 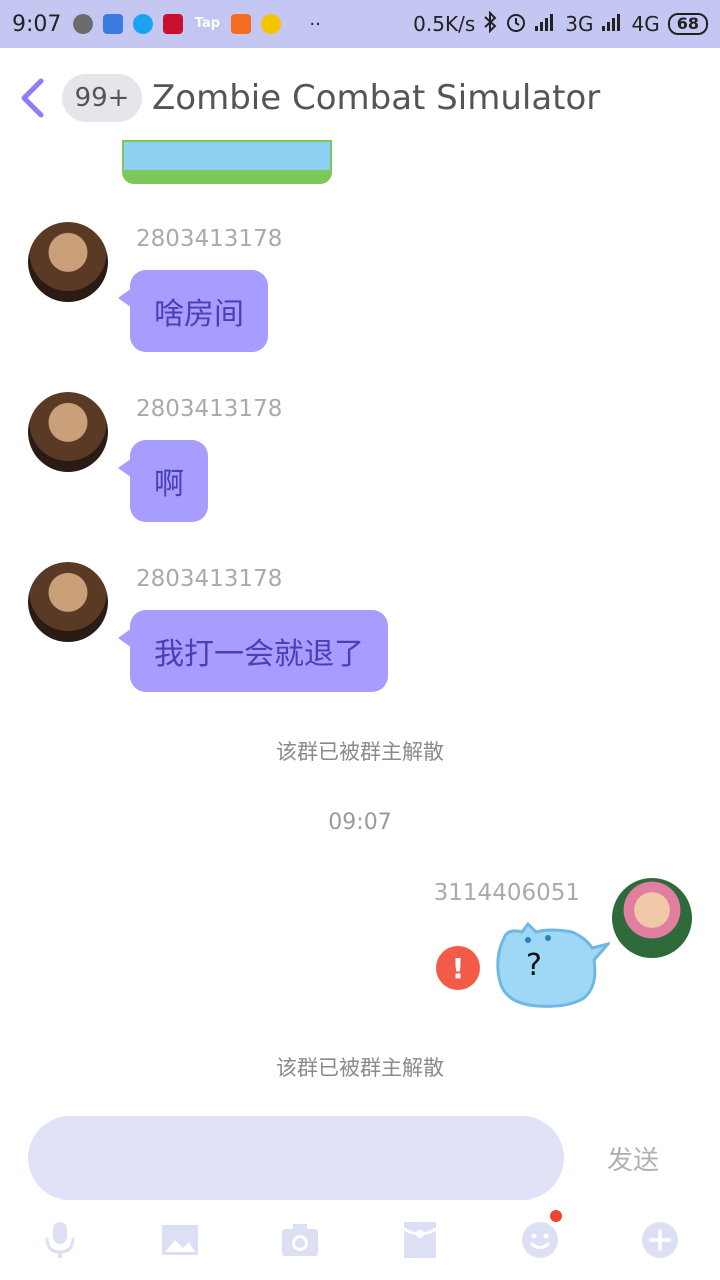 I want to click on more-button, so click(x=660, y=1240).